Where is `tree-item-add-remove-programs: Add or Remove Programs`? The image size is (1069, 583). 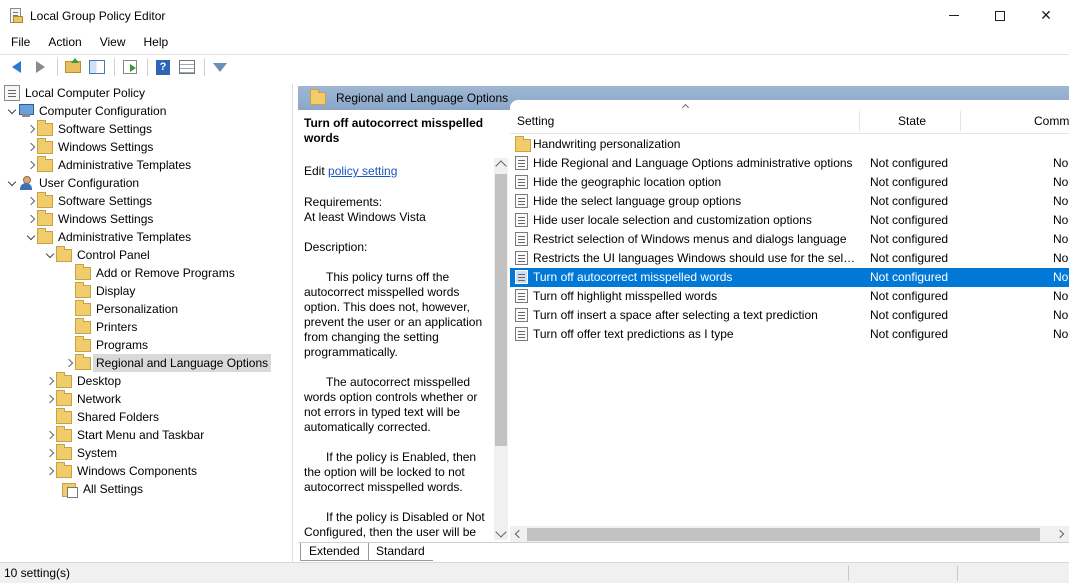
tree-item-add-remove-programs: Add or Remove Programs is located at coordinates (156, 272).